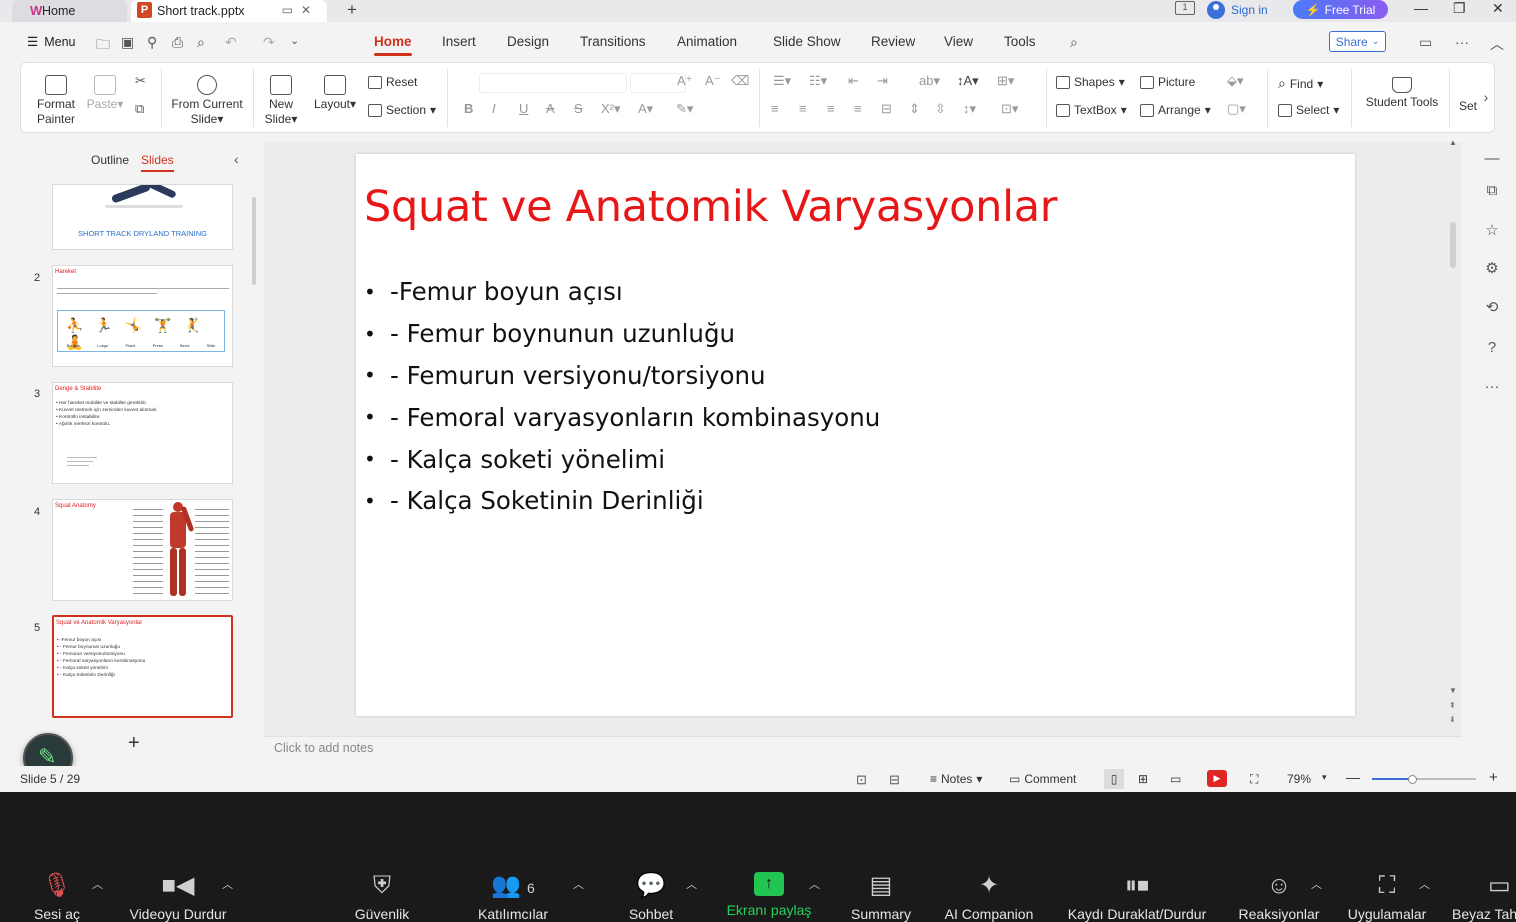 The image size is (1516, 922). What do you see at coordinates (1462, 42) in the screenshot?
I see `more-options-icon: ···` at bounding box center [1462, 42].